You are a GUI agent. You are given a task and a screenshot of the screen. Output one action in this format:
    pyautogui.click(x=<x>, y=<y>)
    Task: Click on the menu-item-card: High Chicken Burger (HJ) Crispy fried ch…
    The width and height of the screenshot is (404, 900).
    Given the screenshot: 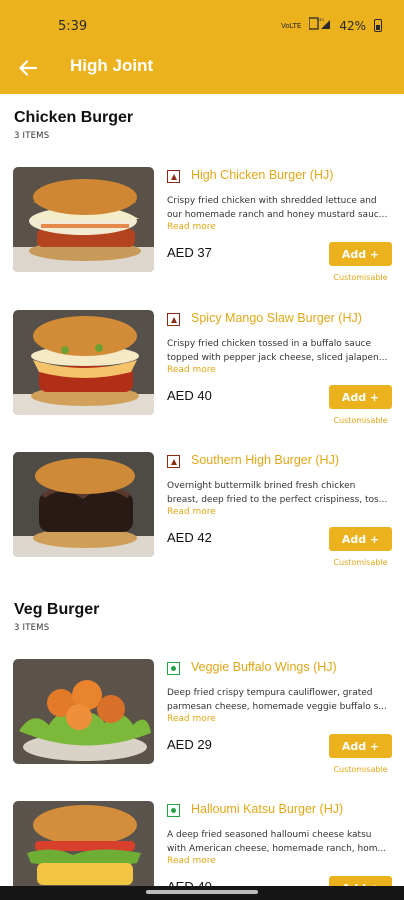 What is the action you would take?
    pyautogui.click(x=202, y=232)
    